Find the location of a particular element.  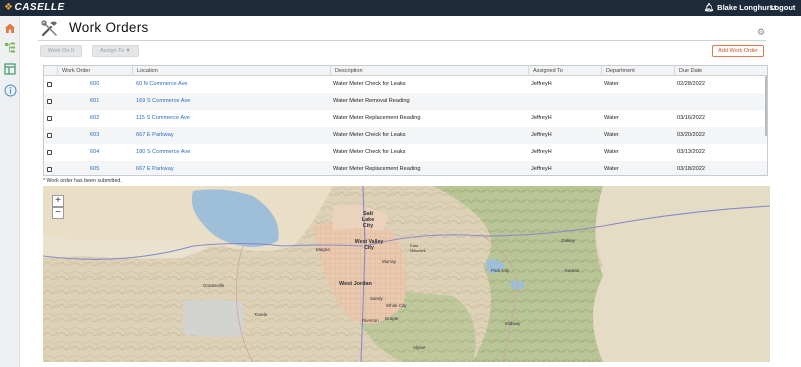

map-label-park-city: Park City is located at coordinates (500, 270).